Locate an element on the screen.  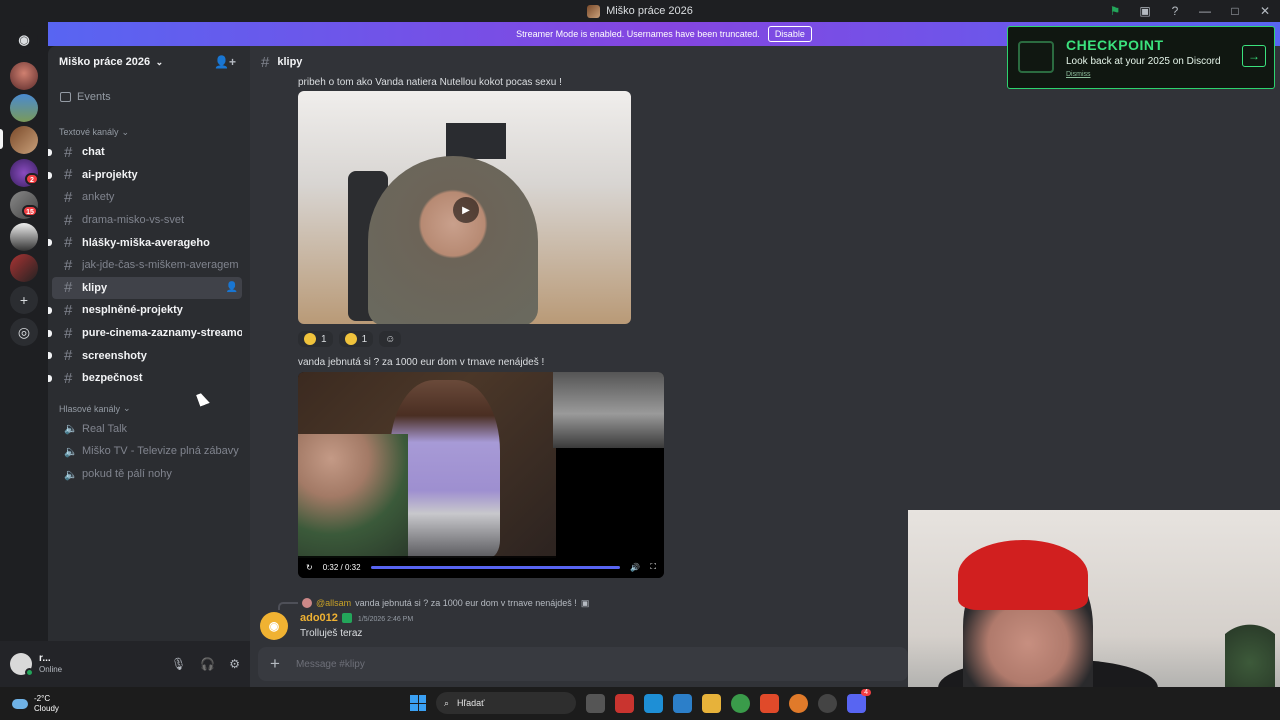
weather-cond: Cloudy is located at coordinates (46, 708).